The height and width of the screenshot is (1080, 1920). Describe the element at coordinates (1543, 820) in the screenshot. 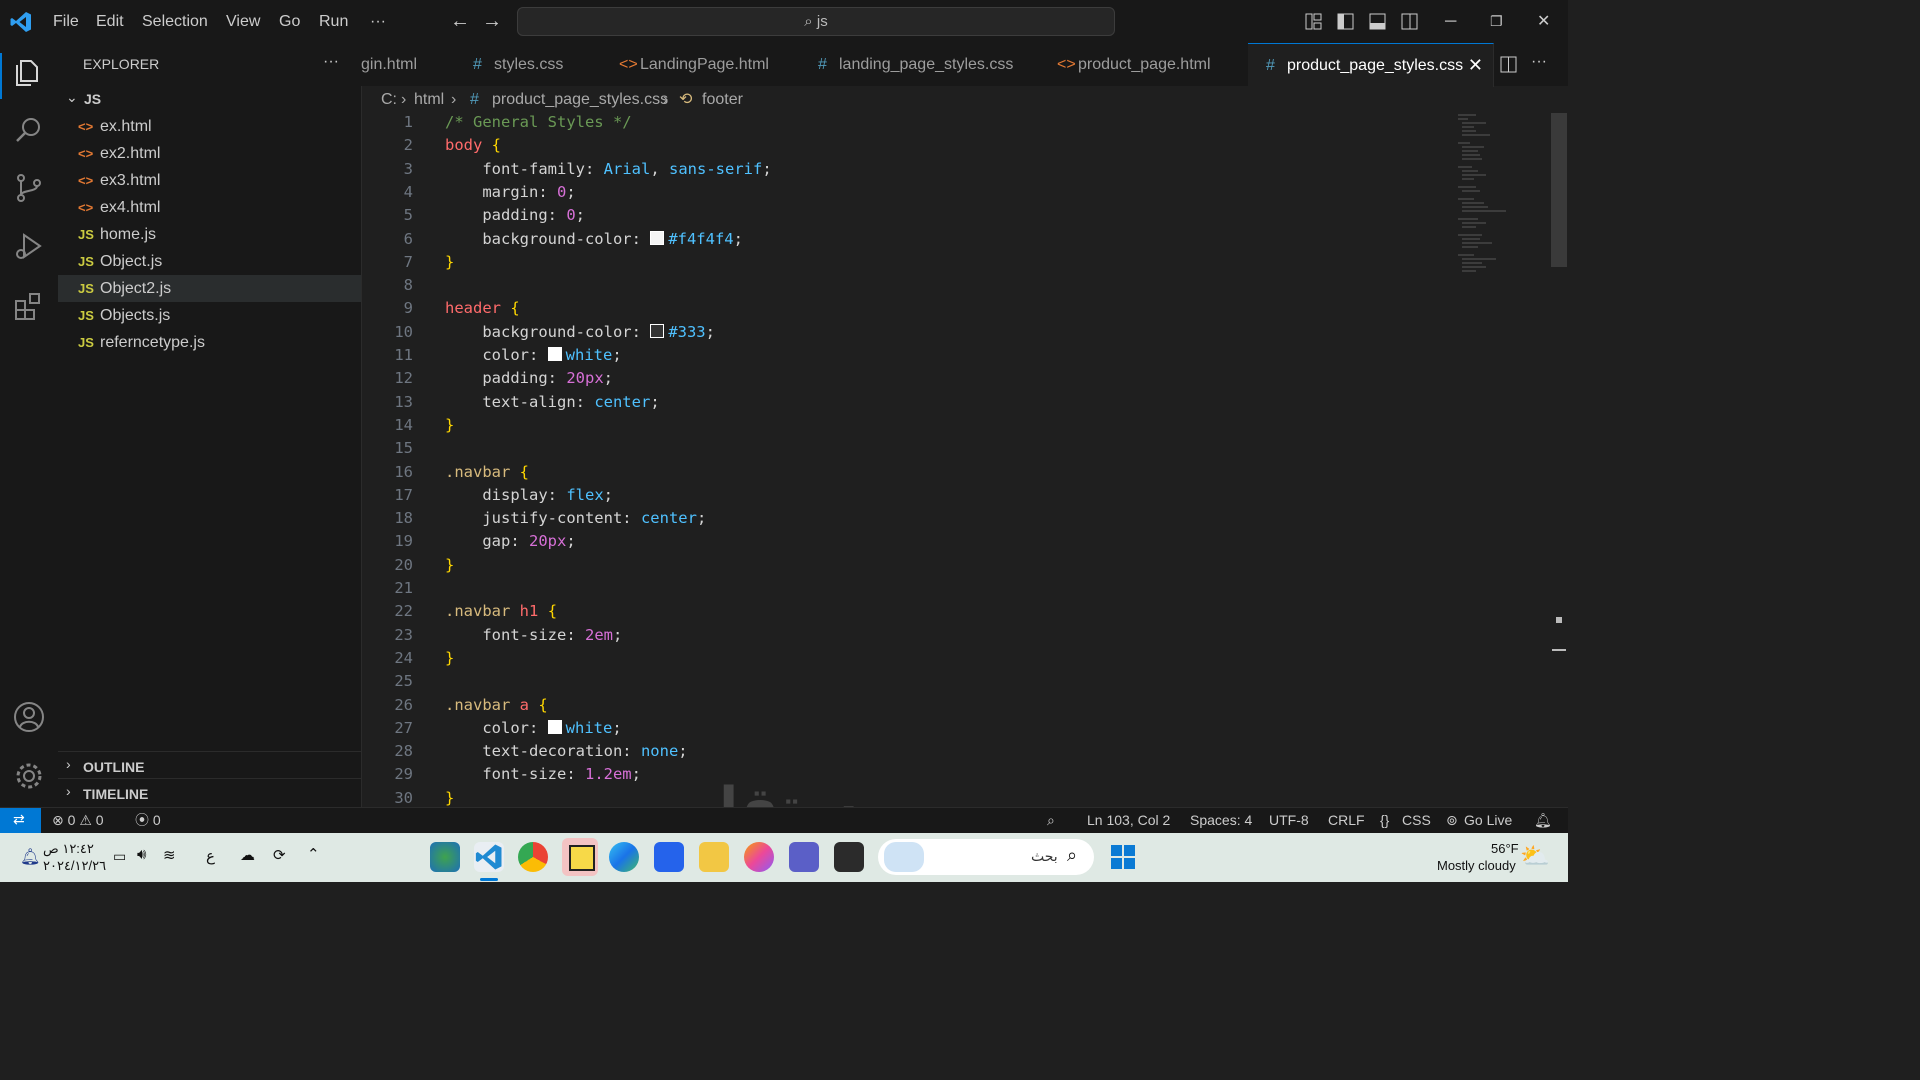

I see `notifications-bell-icon: 🔔︎` at that location.